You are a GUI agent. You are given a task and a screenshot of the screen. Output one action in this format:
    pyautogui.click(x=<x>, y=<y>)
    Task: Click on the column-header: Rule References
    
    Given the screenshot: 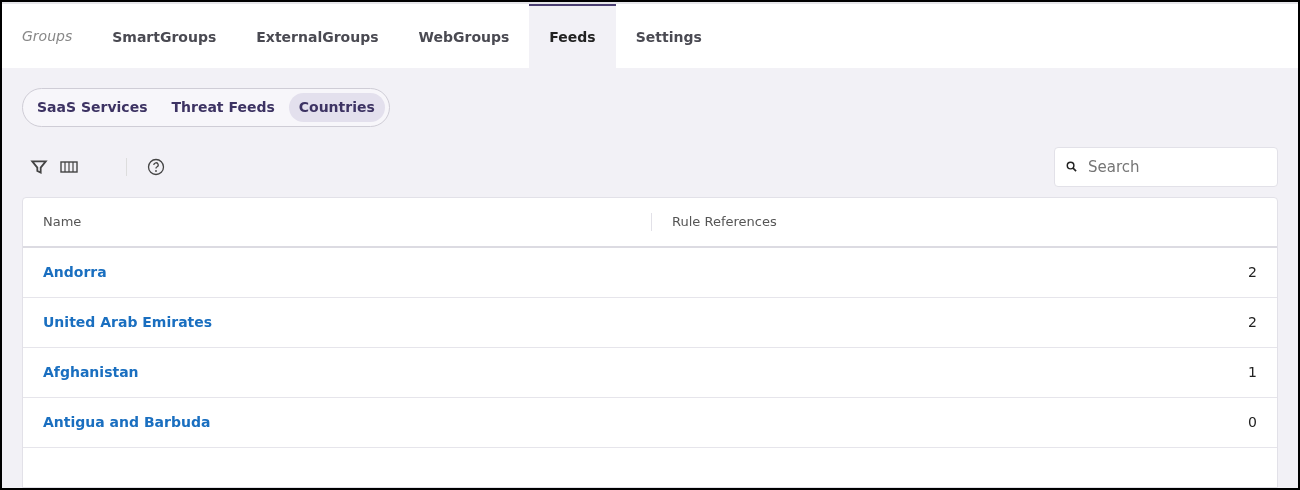 What is the action you would take?
    pyautogui.click(x=724, y=221)
    